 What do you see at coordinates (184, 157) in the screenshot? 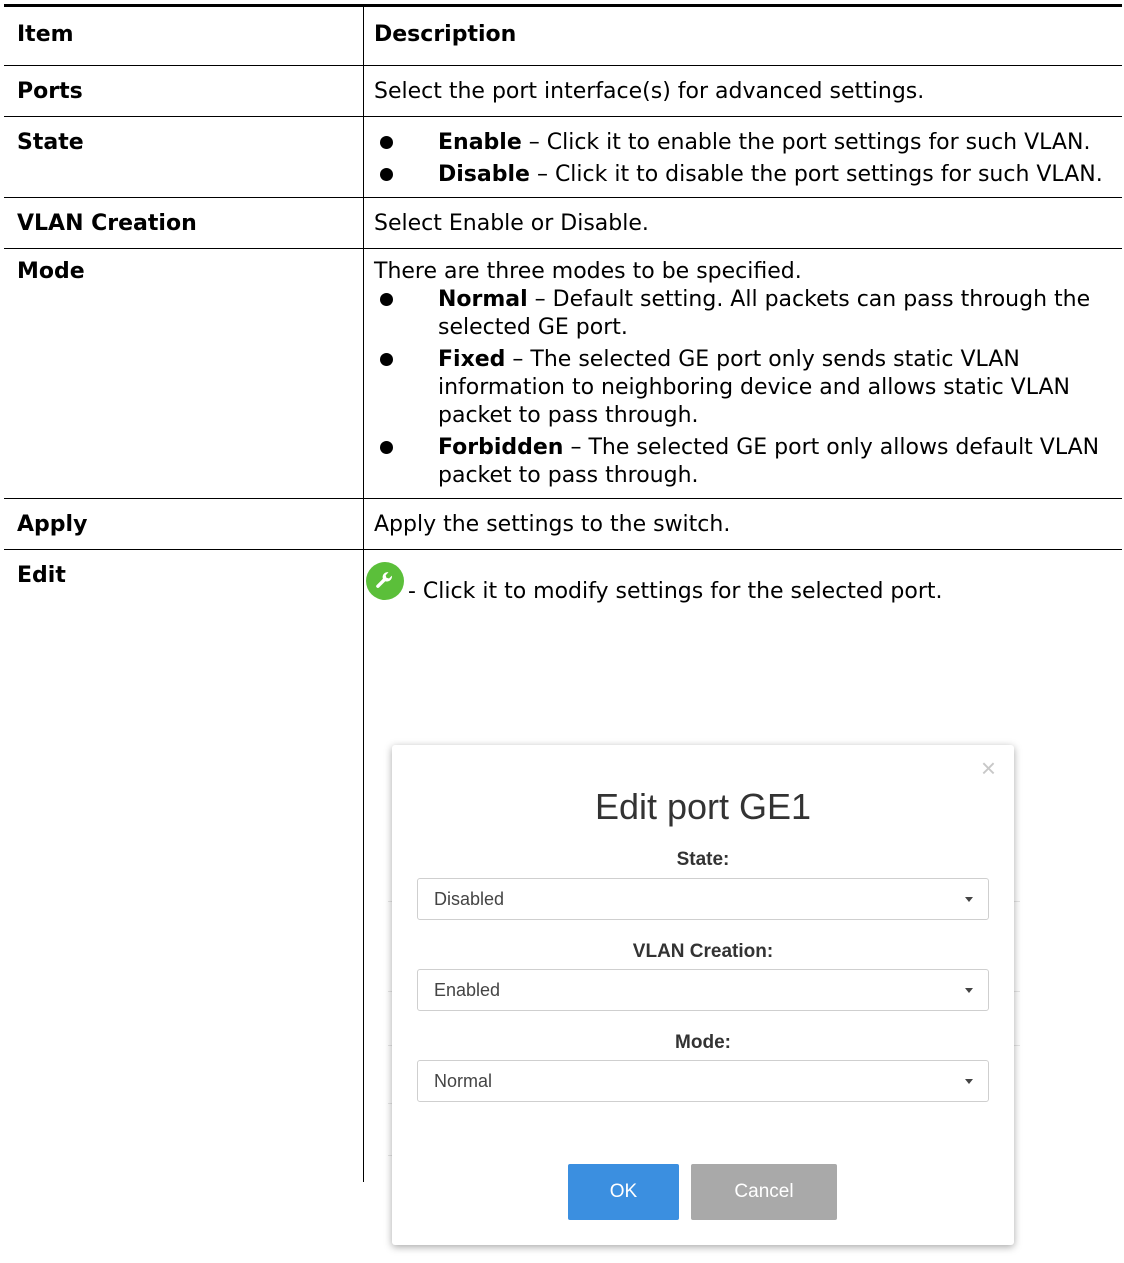
I see `item-state: State` at bounding box center [184, 157].